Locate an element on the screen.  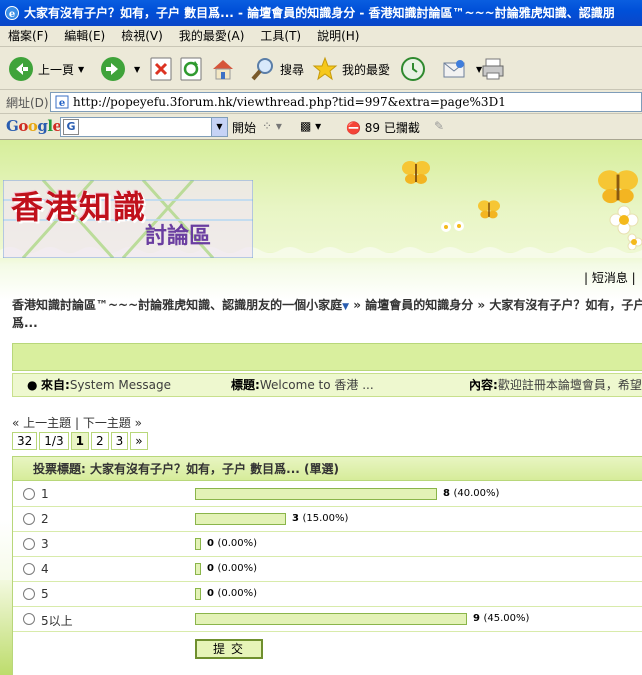
svg-text: e is located at coordinates (62, 103).